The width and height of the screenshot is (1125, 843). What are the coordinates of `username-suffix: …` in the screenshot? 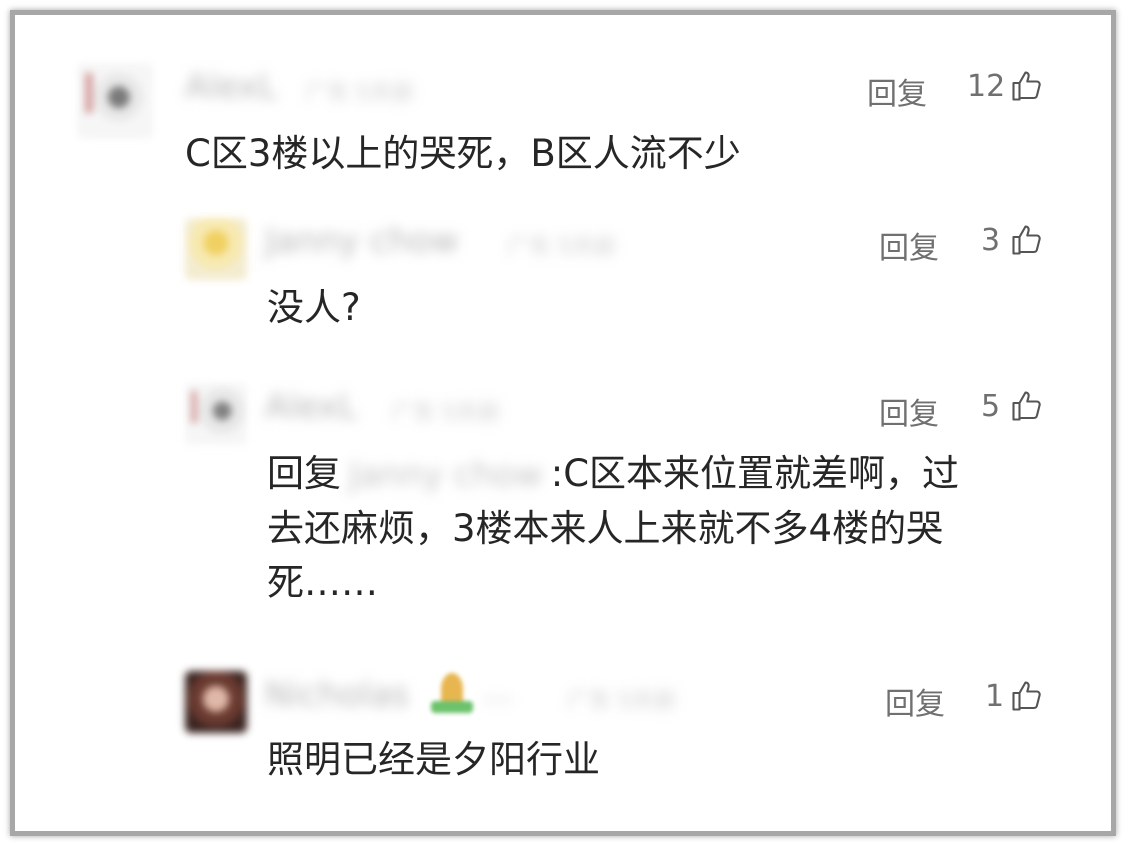 It's located at (498, 692).